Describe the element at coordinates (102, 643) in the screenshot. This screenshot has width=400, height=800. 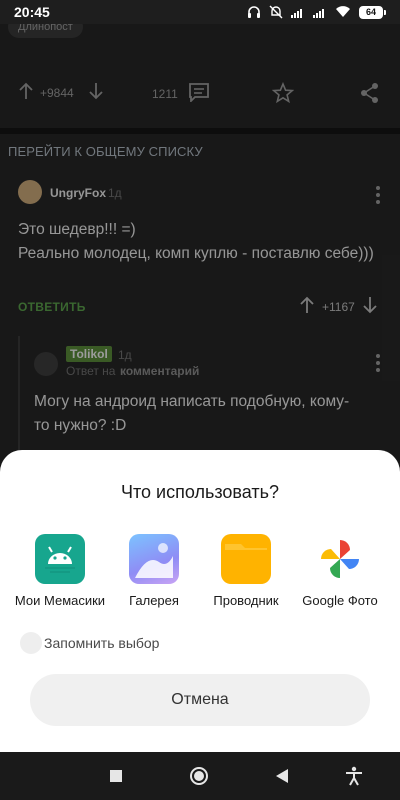
I see `remember-label: Запомнить выбор` at that location.